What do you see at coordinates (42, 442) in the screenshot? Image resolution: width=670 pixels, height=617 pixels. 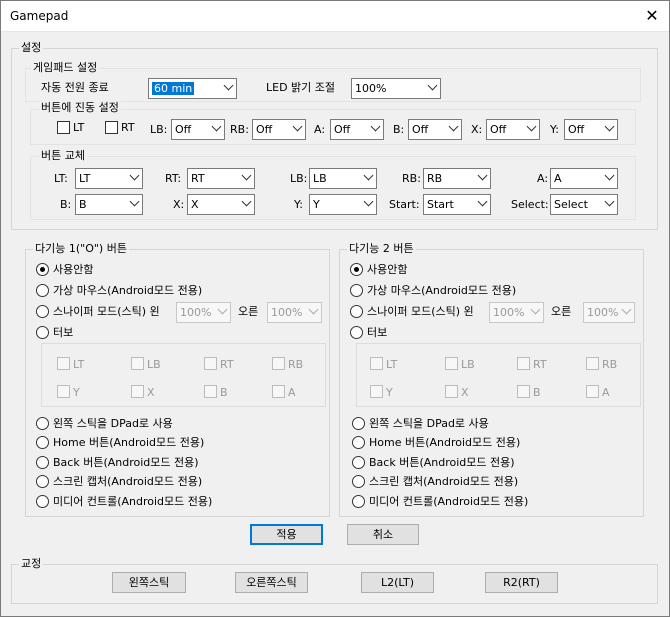 I see `multi1-home-radio` at bounding box center [42, 442].